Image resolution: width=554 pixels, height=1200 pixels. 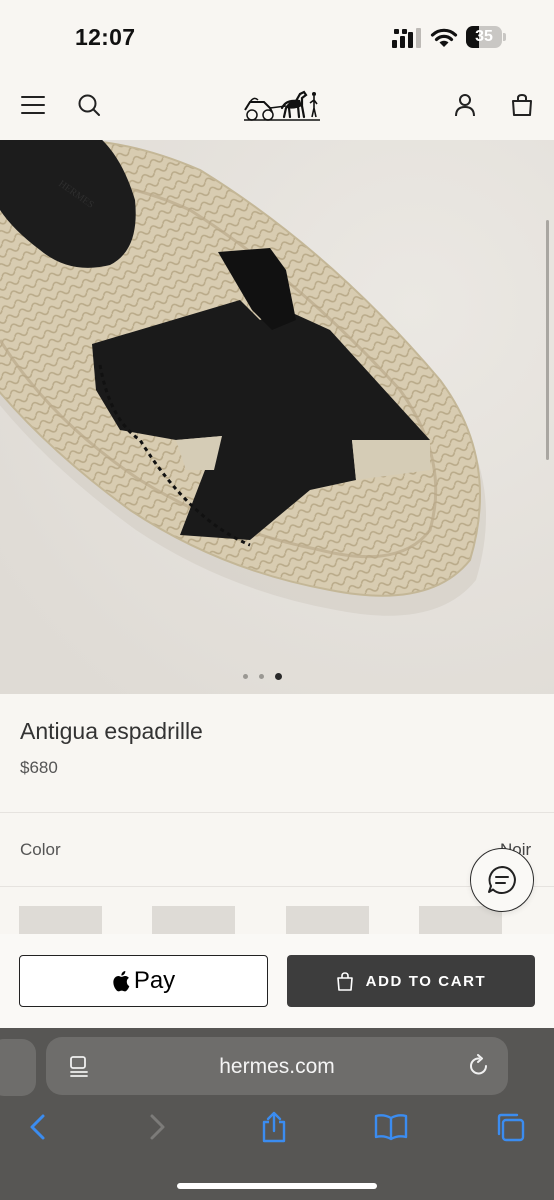 What do you see at coordinates (121, 981) in the screenshot?
I see `apple-icon` at bounding box center [121, 981].